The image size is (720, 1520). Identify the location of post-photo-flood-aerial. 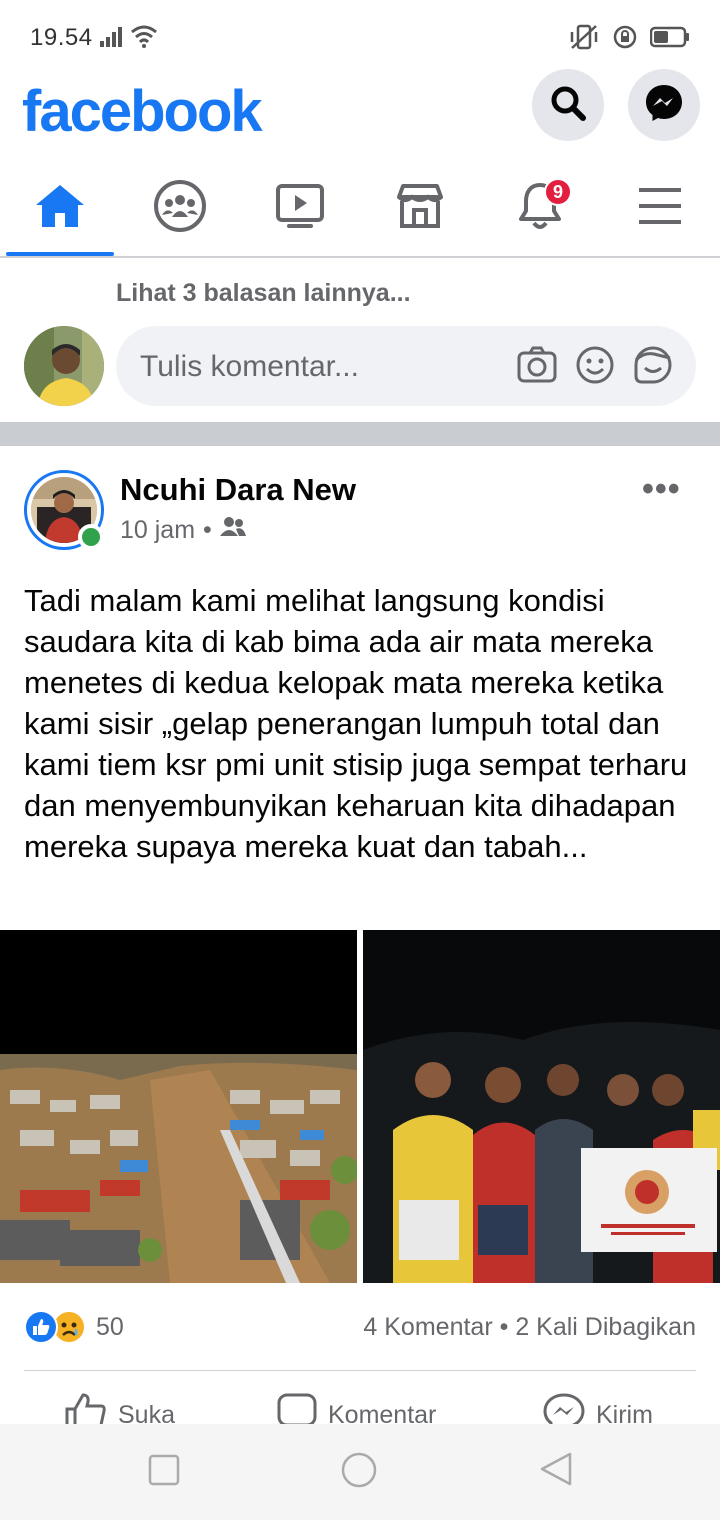
(178, 1106).